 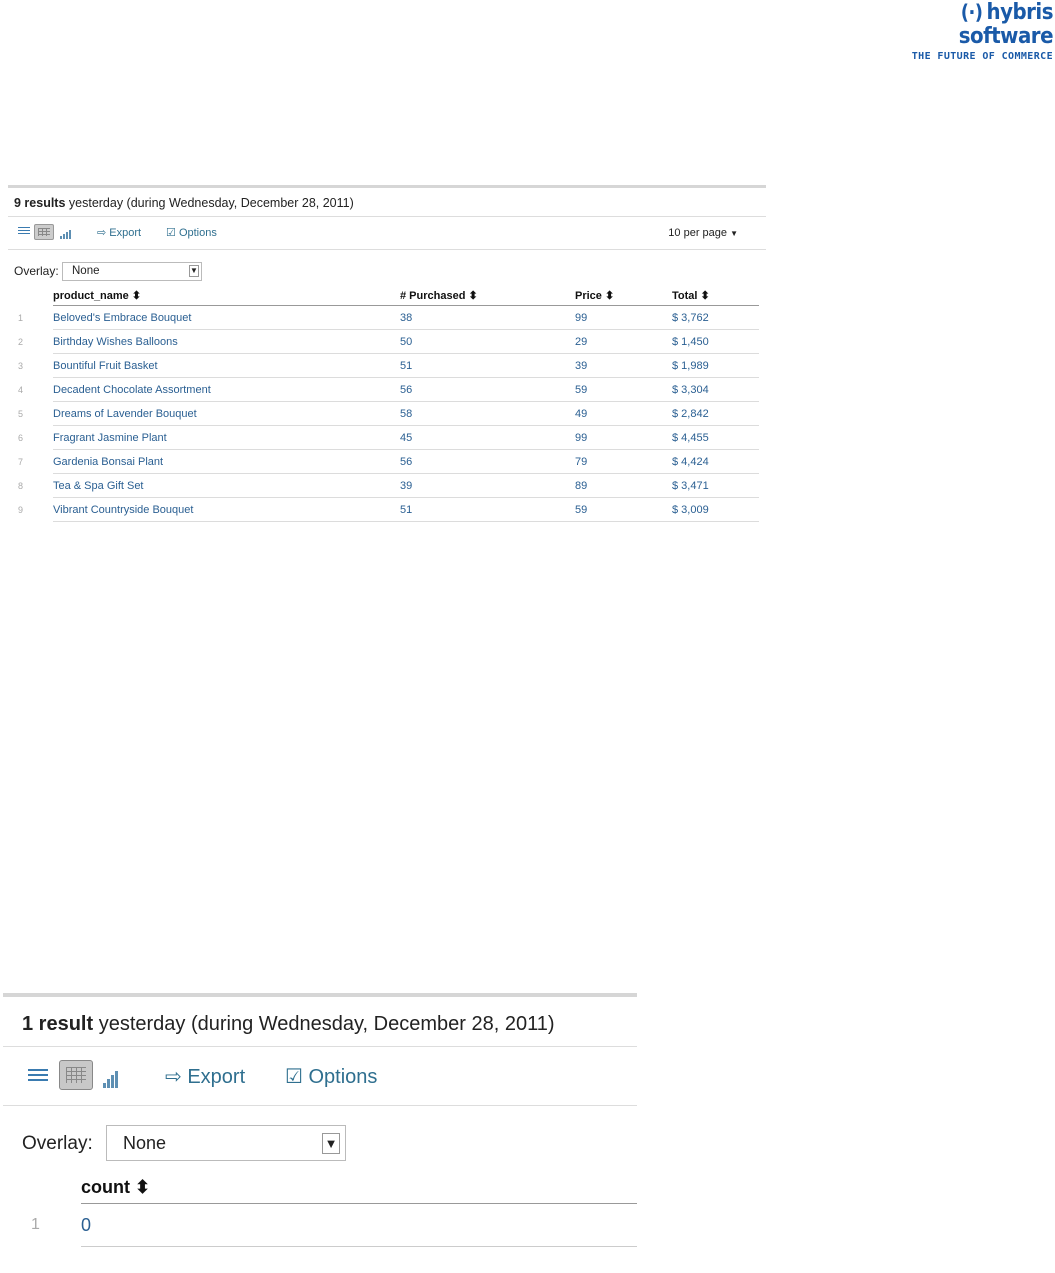 I want to click on purchased-cell: 58, so click(x=487, y=413).